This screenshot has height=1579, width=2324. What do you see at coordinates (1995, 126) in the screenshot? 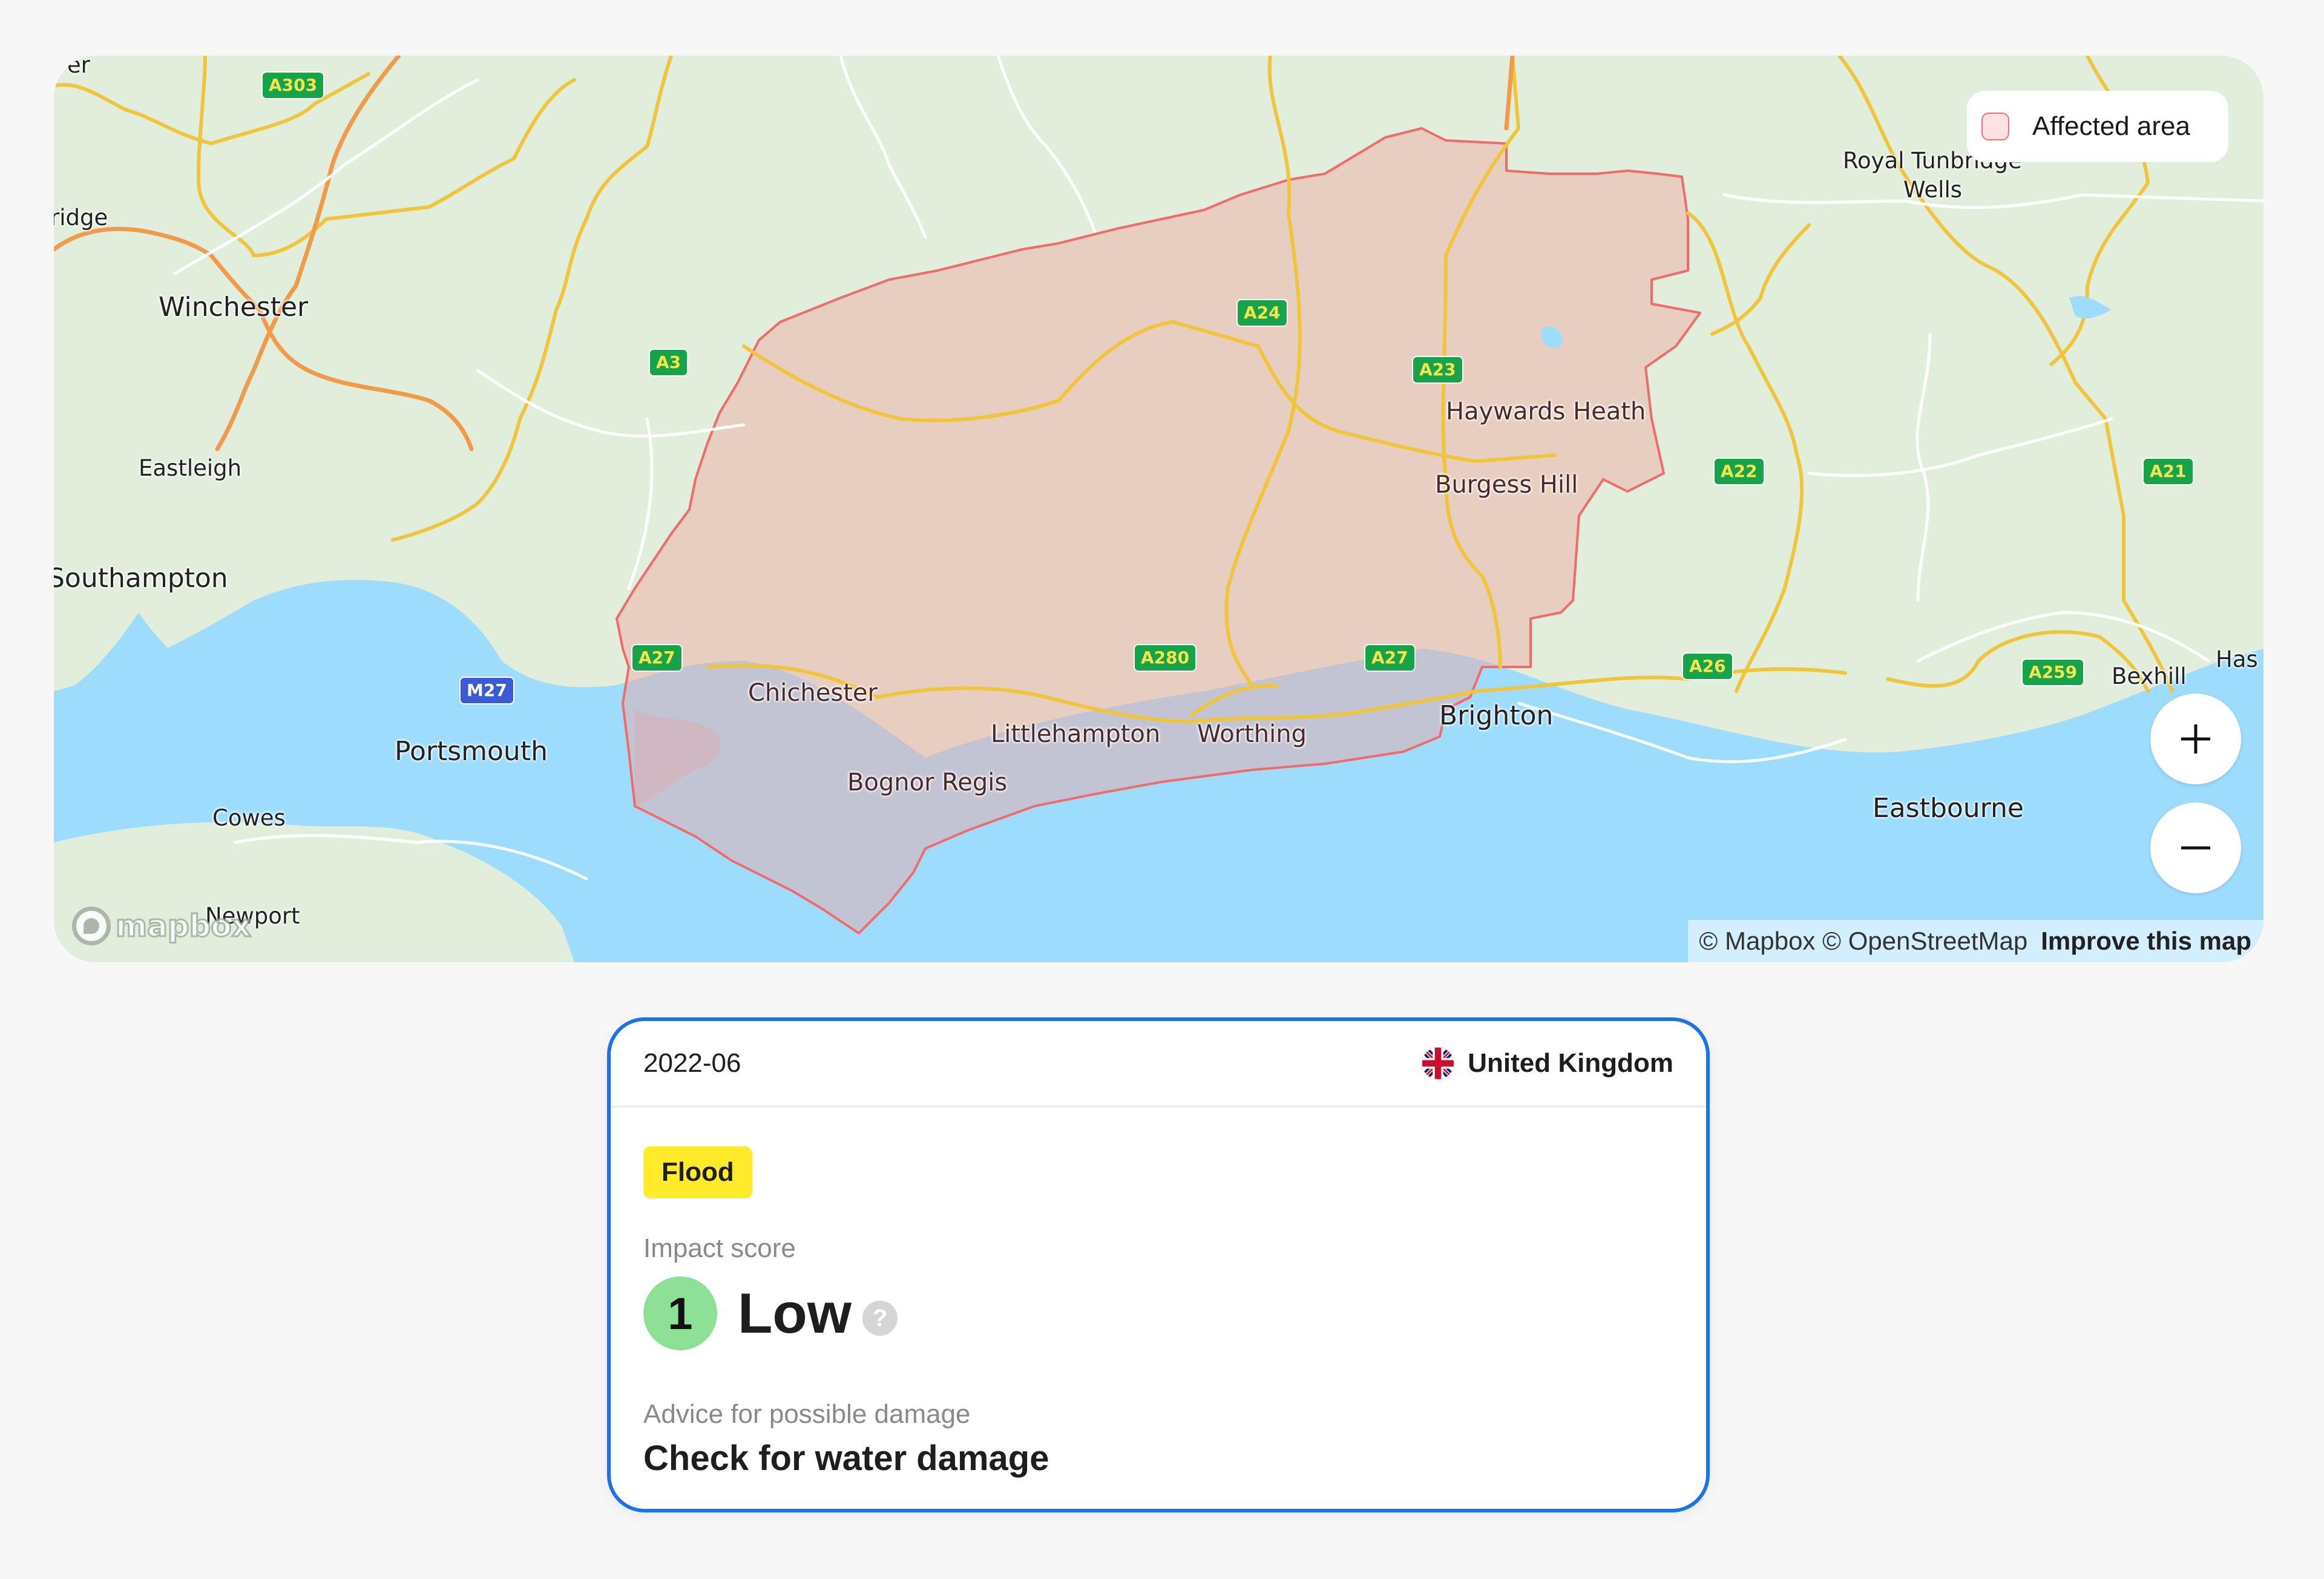
I see `affected-area-swatch` at bounding box center [1995, 126].